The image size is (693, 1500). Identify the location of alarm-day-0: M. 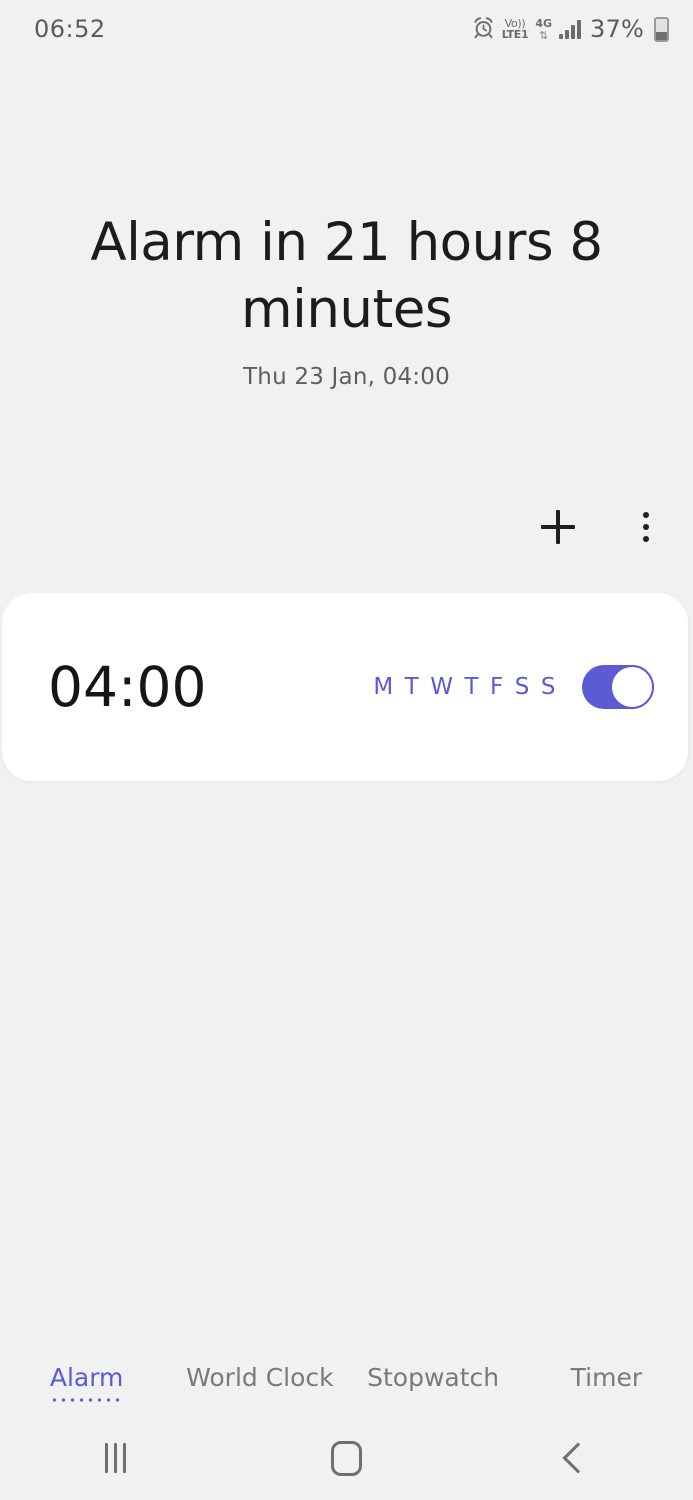
(383, 687).